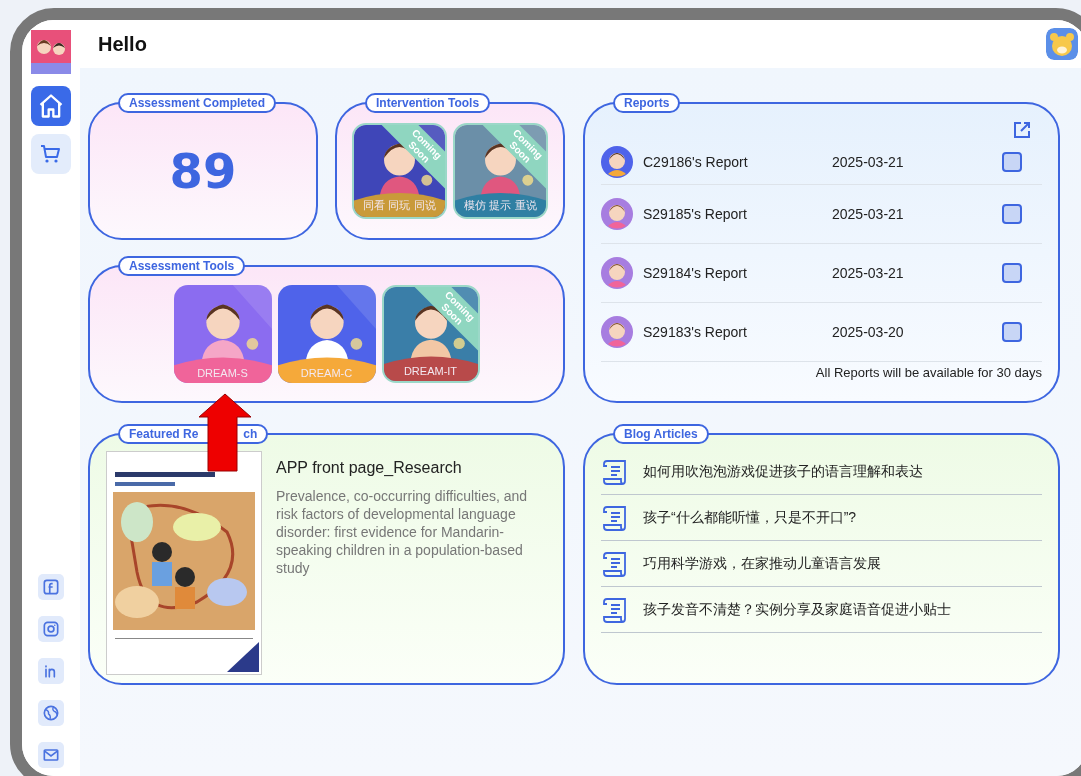  I want to click on app-logo, so click(51, 52).